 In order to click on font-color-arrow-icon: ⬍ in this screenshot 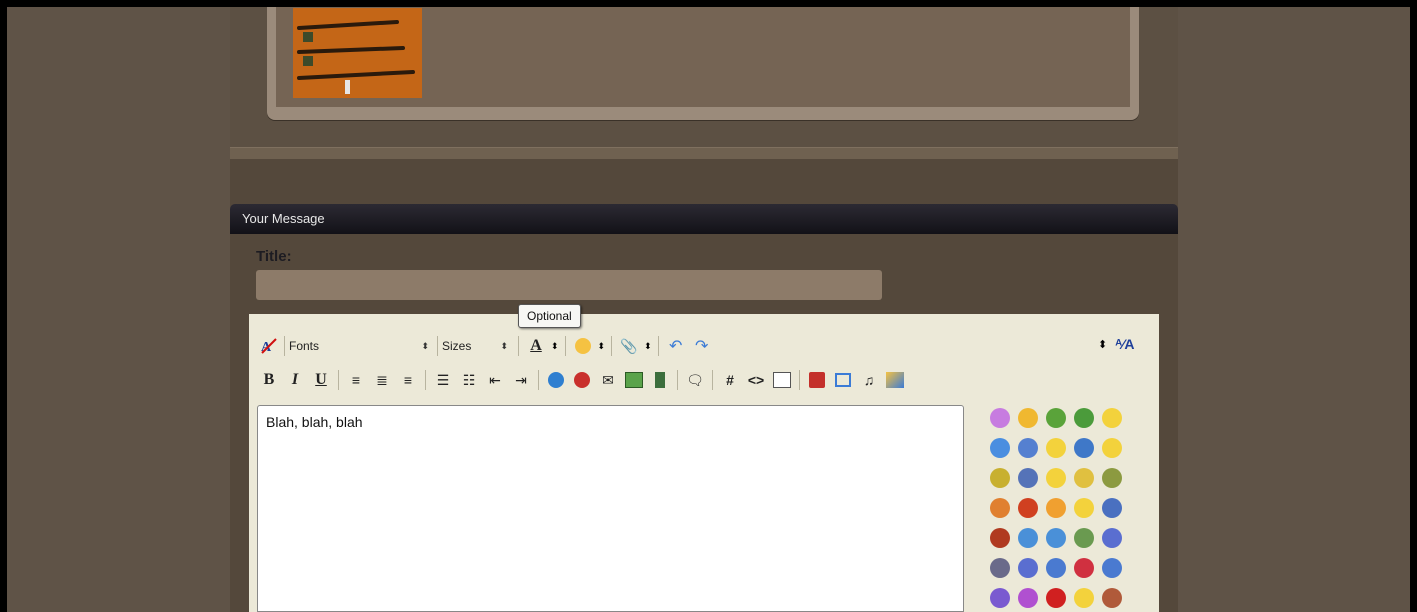, I will do `click(555, 346)`.